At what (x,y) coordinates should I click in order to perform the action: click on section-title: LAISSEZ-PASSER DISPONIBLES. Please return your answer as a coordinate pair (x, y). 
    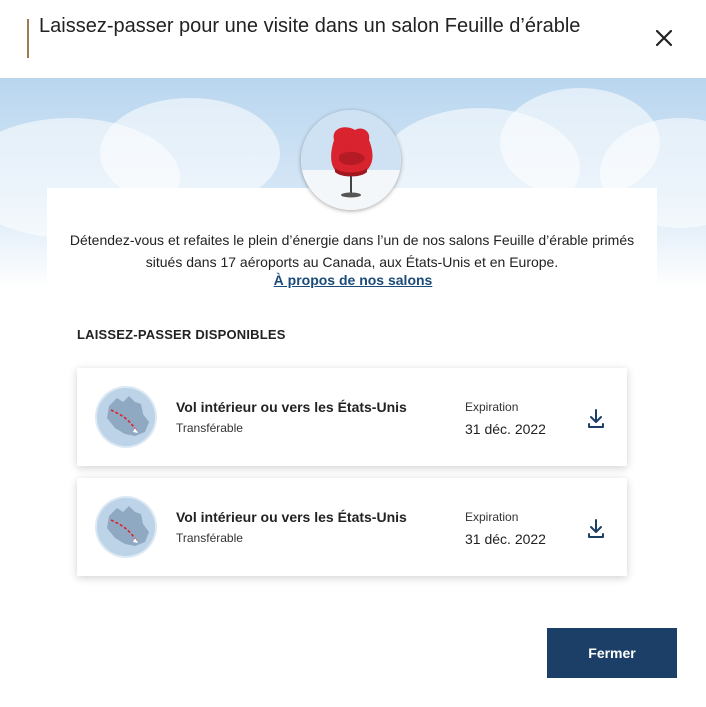
    Looking at the image, I should click on (181, 334).